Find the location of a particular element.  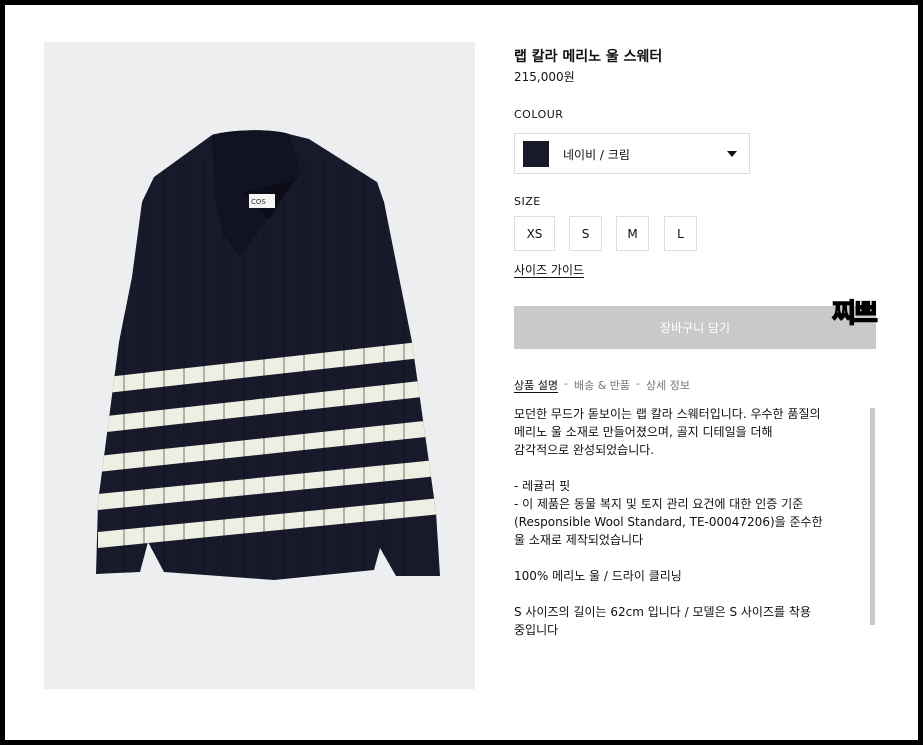

product-title: 랩 칼라 메리노 울 스웨터 is located at coordinates (588, 57).